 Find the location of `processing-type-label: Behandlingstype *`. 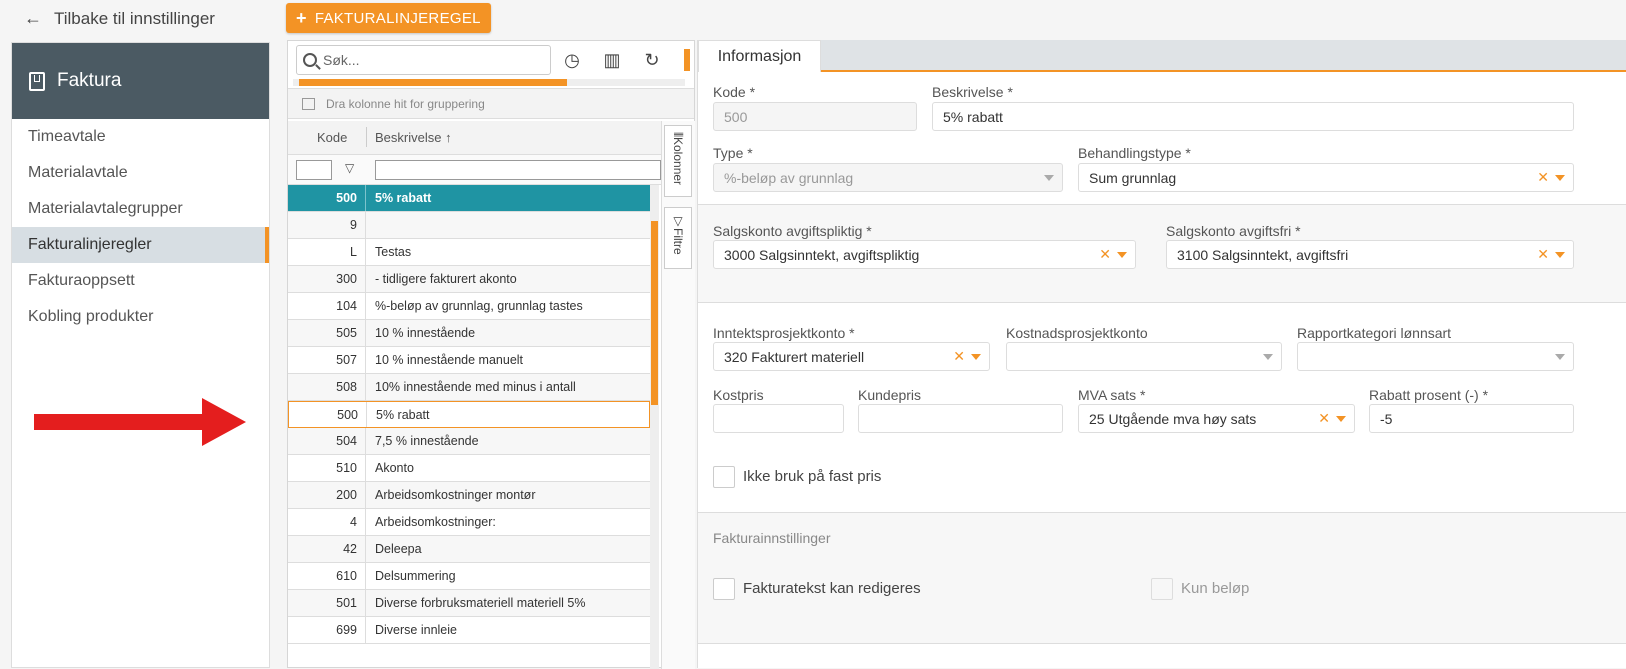

processing-type-label: Behandlingstype * is located at coordinates (1134, 153).